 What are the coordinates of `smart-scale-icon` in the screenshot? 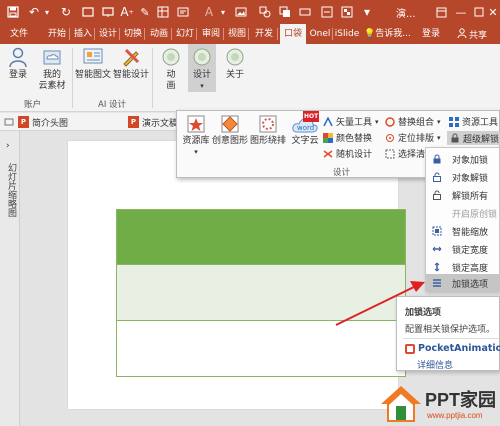 It's located at (437, 231).